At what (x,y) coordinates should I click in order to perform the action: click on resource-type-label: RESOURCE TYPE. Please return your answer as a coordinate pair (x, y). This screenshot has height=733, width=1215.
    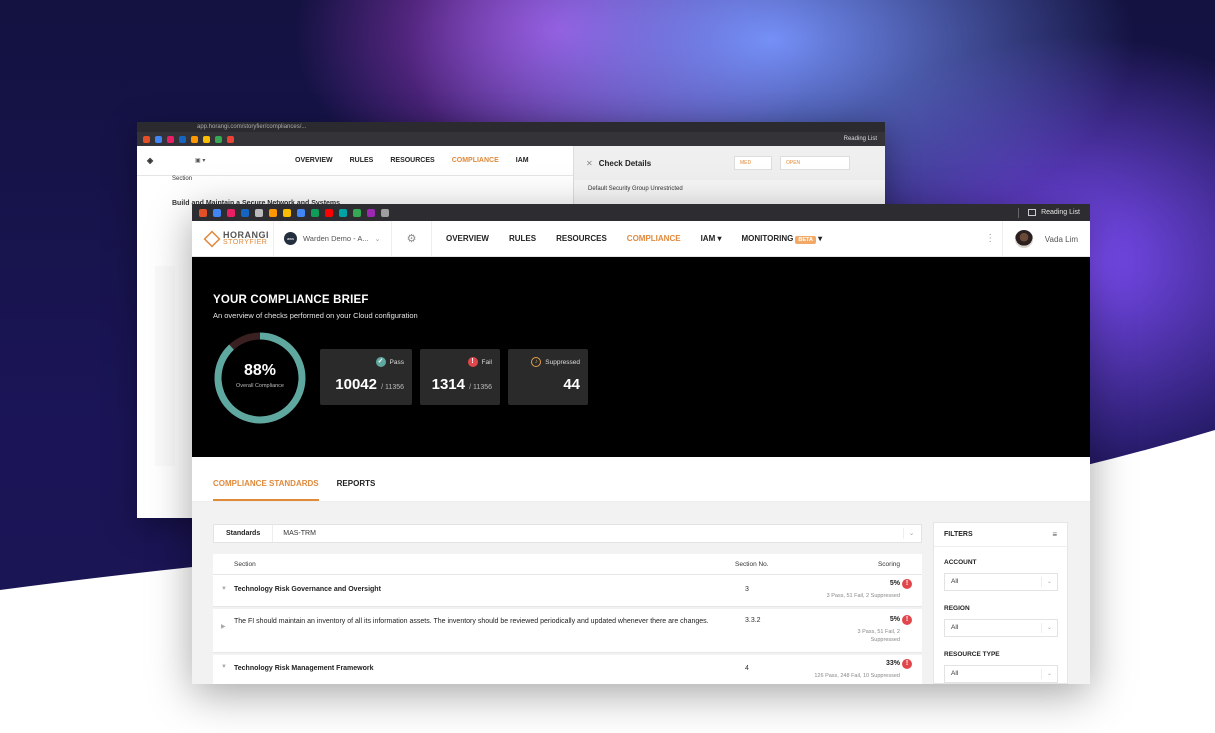
    Looking at the image, I should click on (972, 654).